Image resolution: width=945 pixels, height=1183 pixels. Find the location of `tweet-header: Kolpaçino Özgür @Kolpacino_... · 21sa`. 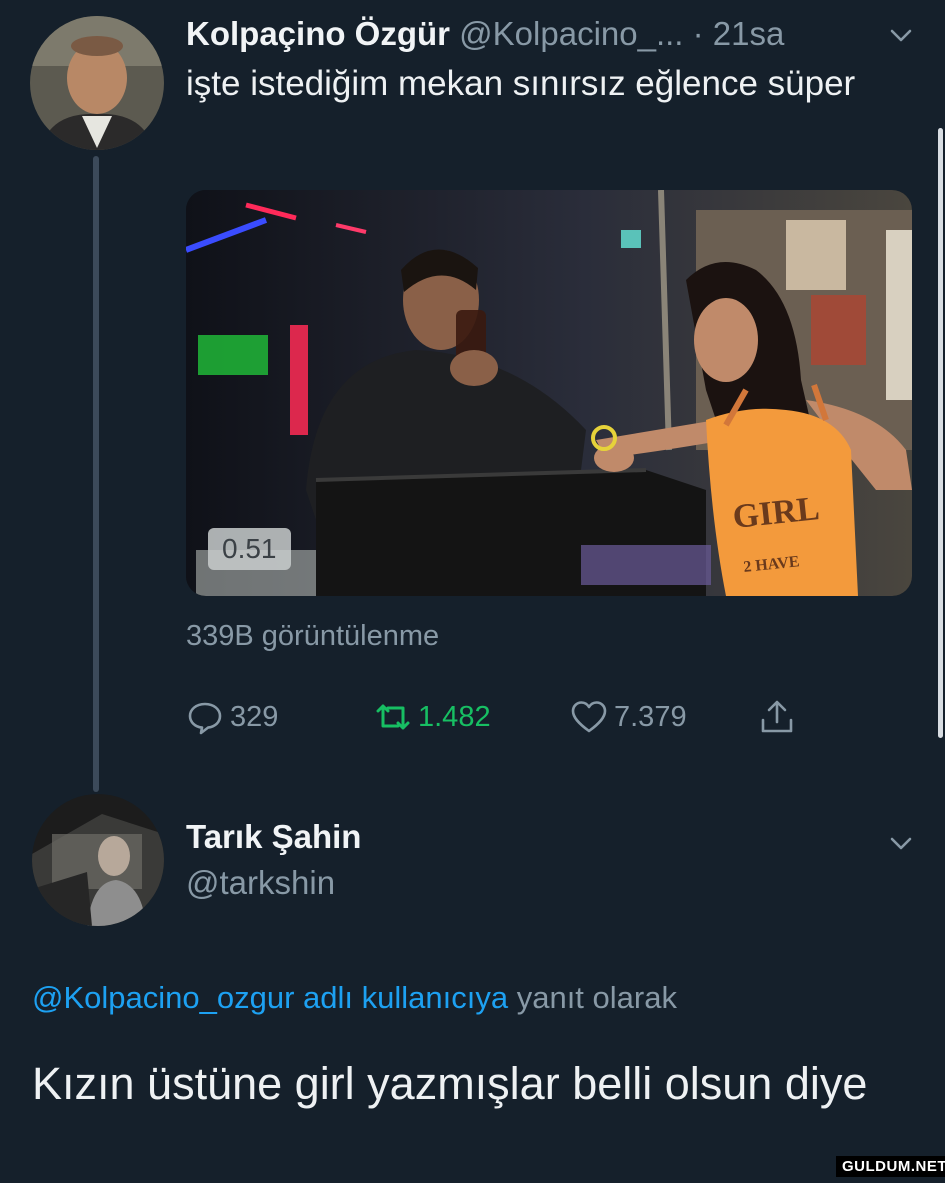

tweet-header: Kolpaçino Özgür @Kolpacino_... · 21sa is located at coordinates (485, 34).